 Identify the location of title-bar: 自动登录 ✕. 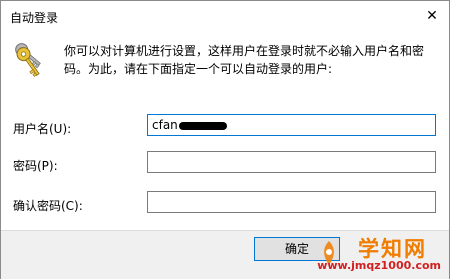
(225, 16).